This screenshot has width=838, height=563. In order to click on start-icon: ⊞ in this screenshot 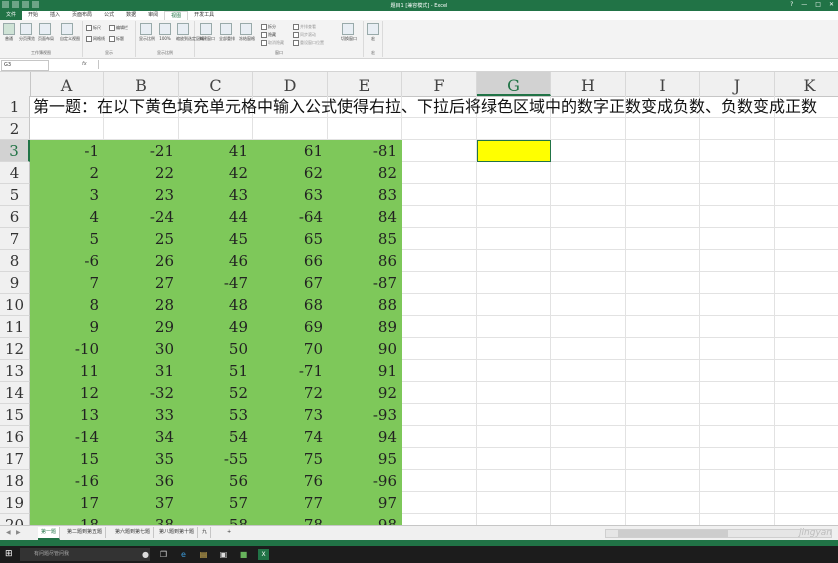, I will do `click(9, 554)`.